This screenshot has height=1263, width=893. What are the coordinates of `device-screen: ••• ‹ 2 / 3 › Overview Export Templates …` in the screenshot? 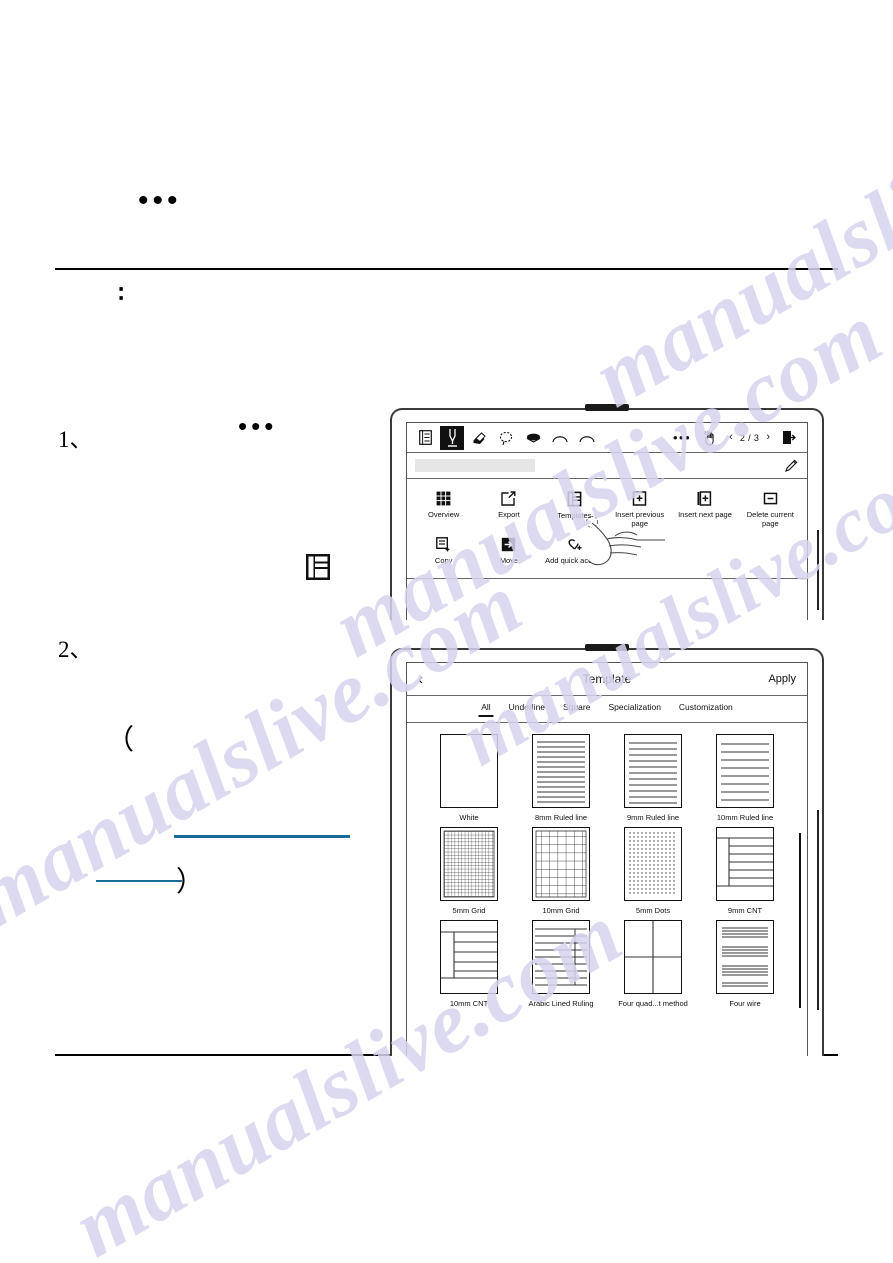 It's located at (607, 521).